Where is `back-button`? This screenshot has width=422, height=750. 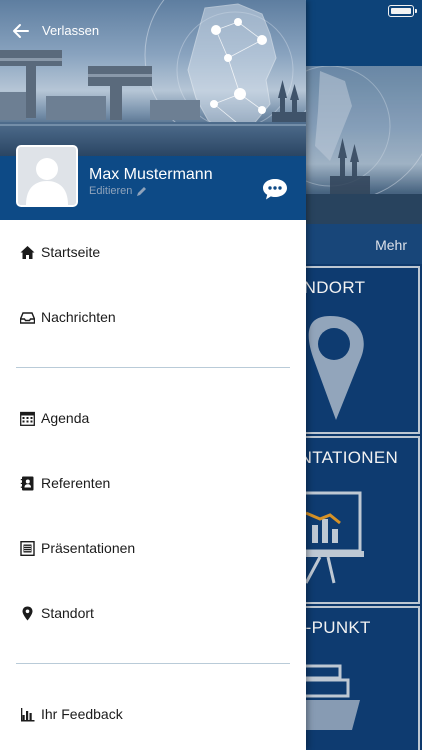
back-button is located at coordinates (21, 31).